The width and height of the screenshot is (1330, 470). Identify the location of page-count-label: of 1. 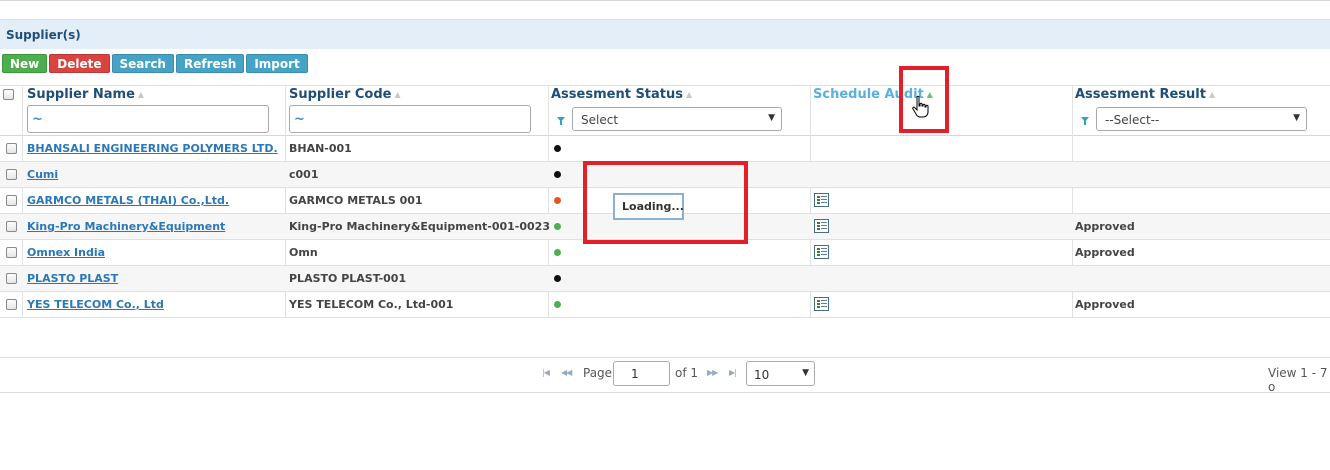
(687, 373).